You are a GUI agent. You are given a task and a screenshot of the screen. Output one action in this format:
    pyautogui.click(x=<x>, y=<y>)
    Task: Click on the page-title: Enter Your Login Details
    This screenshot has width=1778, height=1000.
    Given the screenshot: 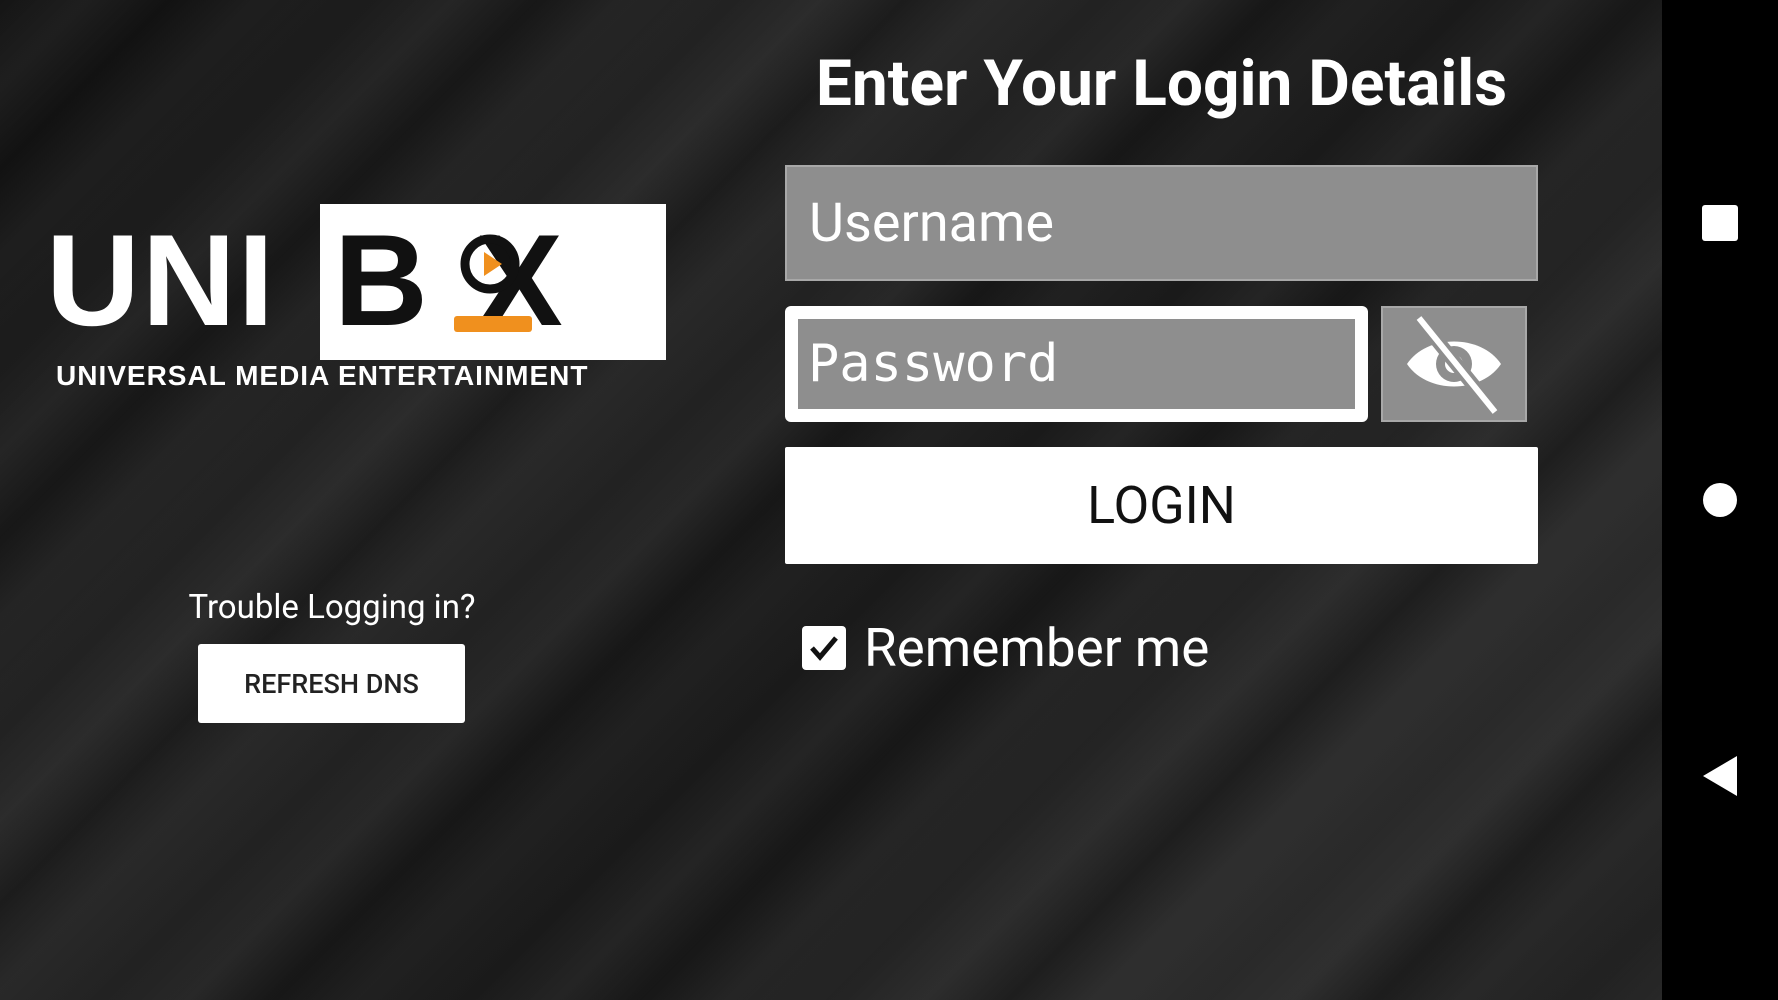 What is the action you would take?
    pyautogui.click(x=1161, y=83)
    